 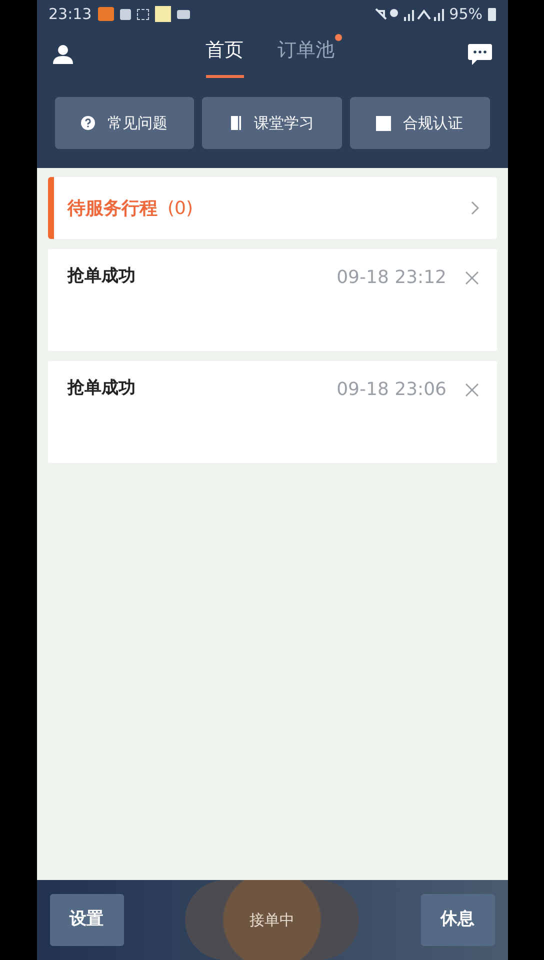 I want to click on chat-icon, so click(x=480, y=54).